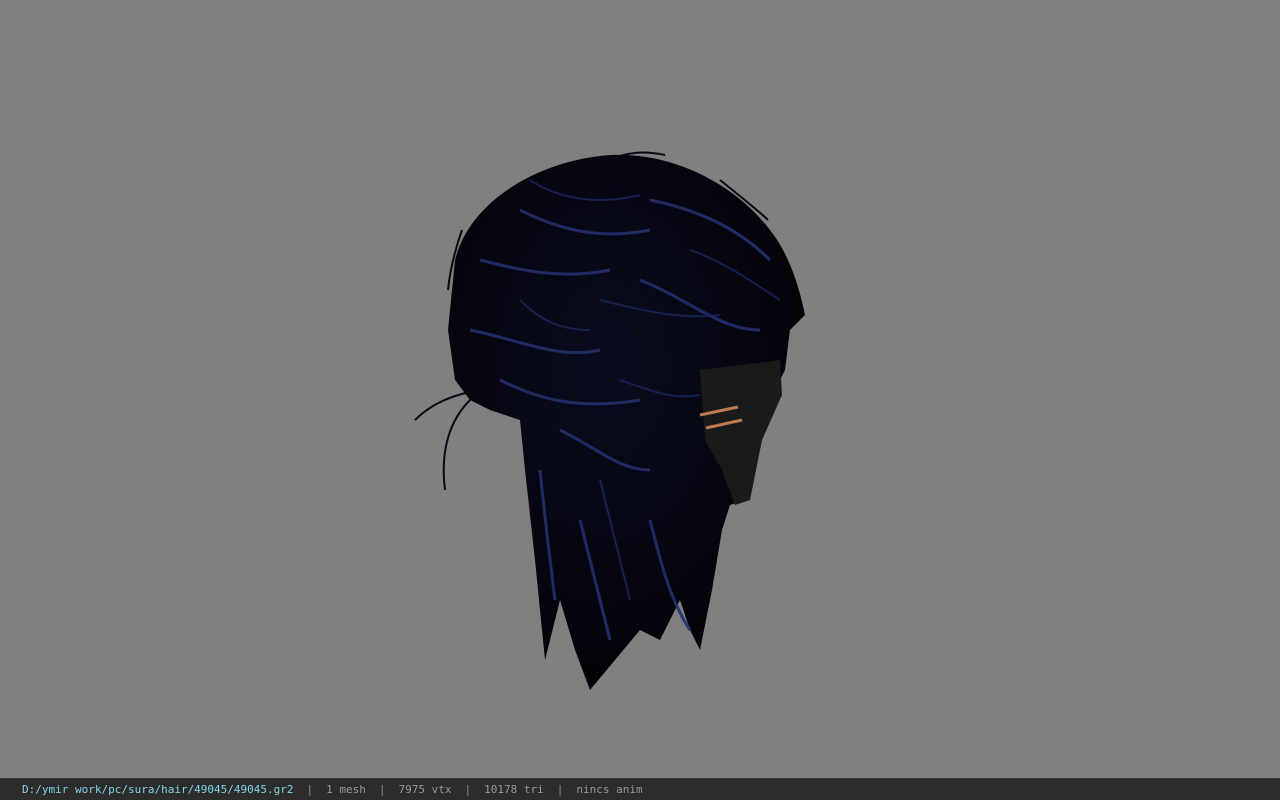 Image resolution: width=1280 pixels, height=800 pixels. I want to click on animation-status-label: nincs anim, so click(609, 789).